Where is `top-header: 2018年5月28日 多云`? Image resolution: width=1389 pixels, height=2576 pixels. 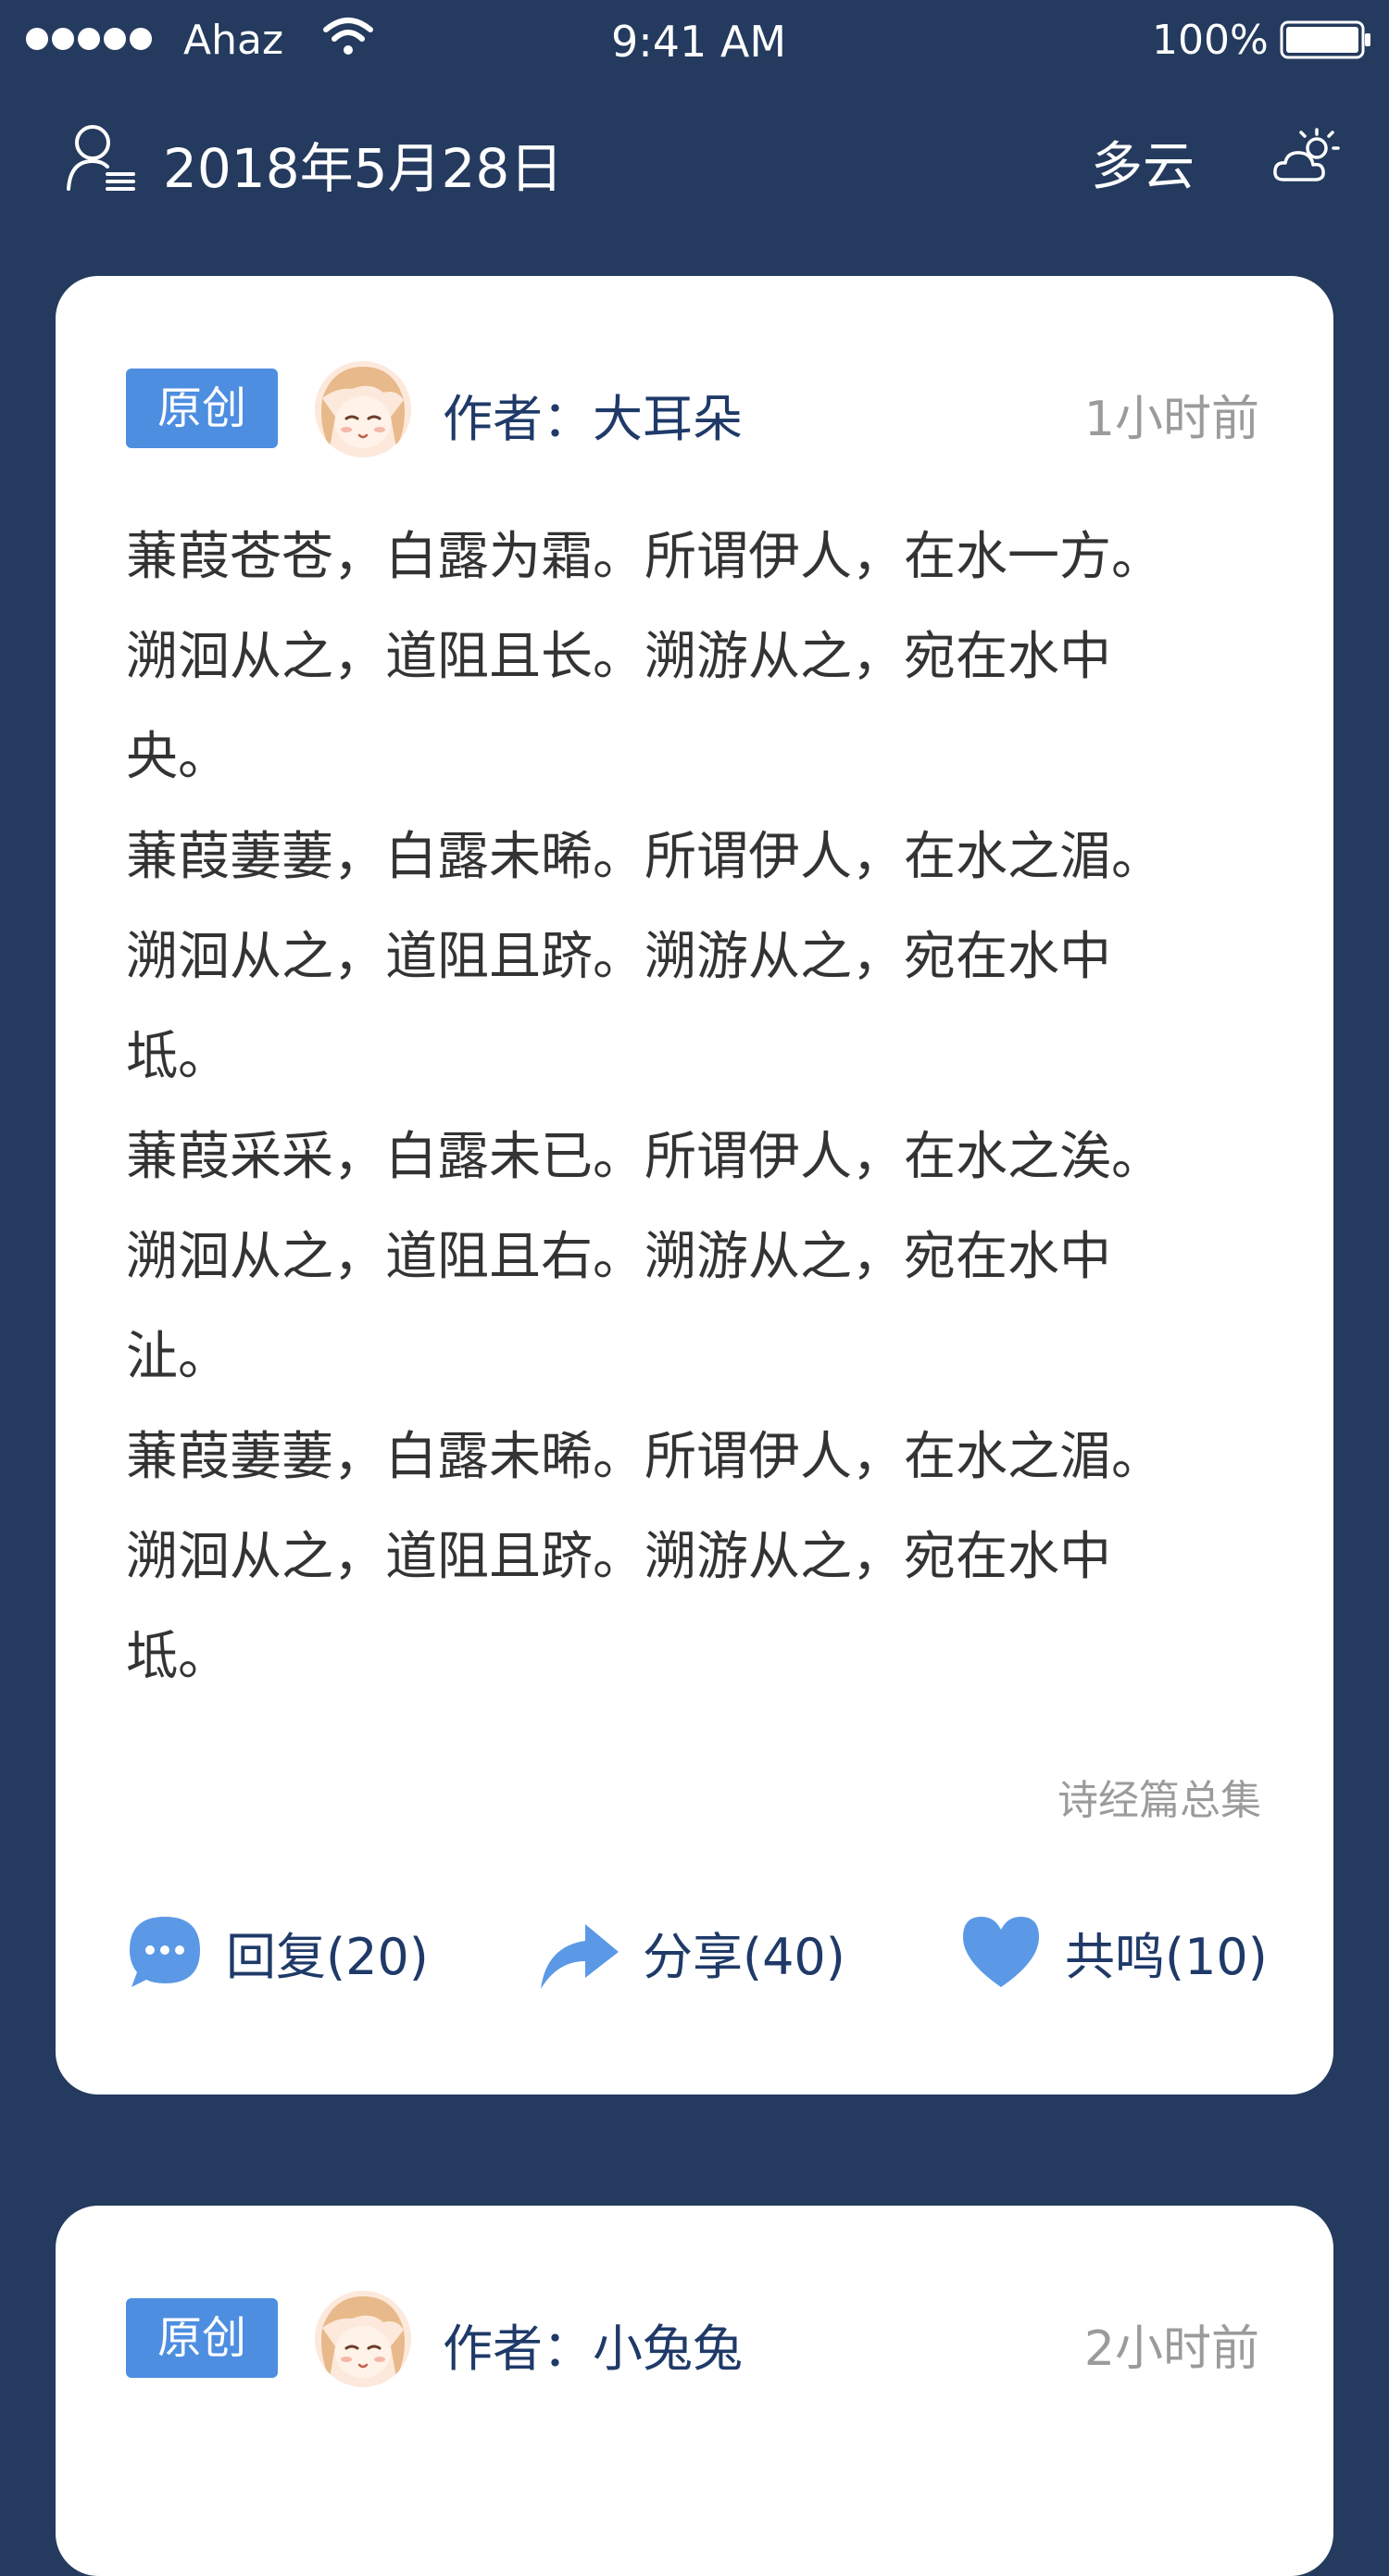 top-header: 2018年5月28日 多云 is located at coordinates (694, 162).